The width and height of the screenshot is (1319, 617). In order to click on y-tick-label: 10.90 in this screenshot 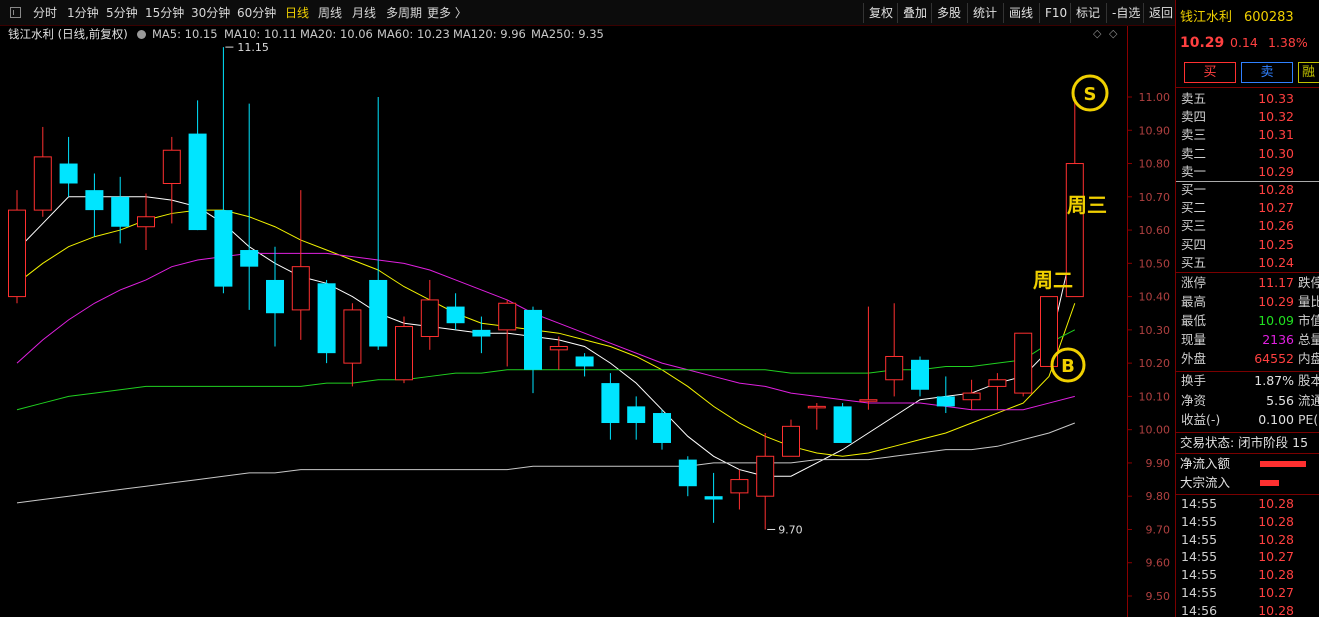, I will do `click(1155, 130)`.